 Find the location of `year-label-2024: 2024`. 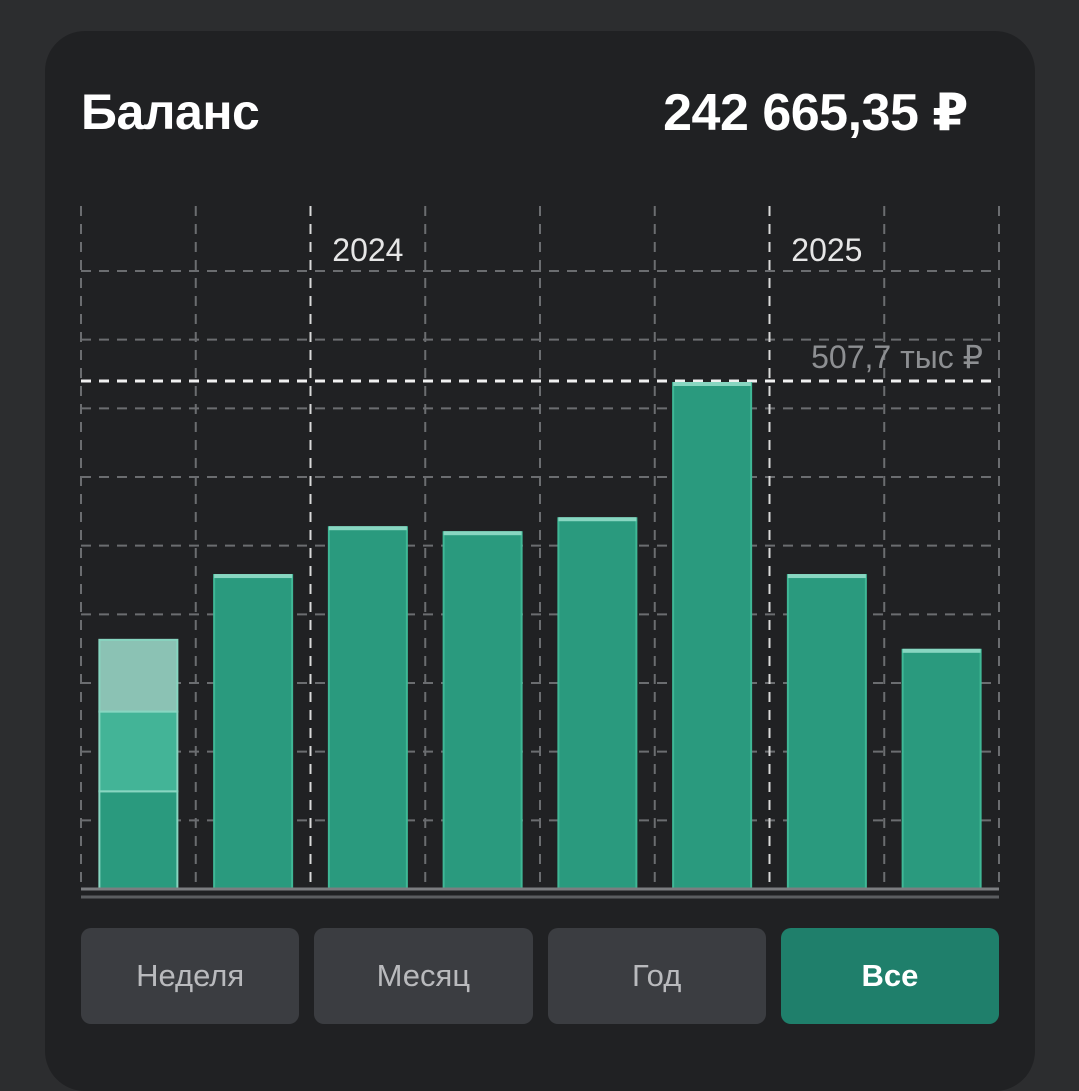

year-label-2024: 2024 is located at coordinates (367, 250).